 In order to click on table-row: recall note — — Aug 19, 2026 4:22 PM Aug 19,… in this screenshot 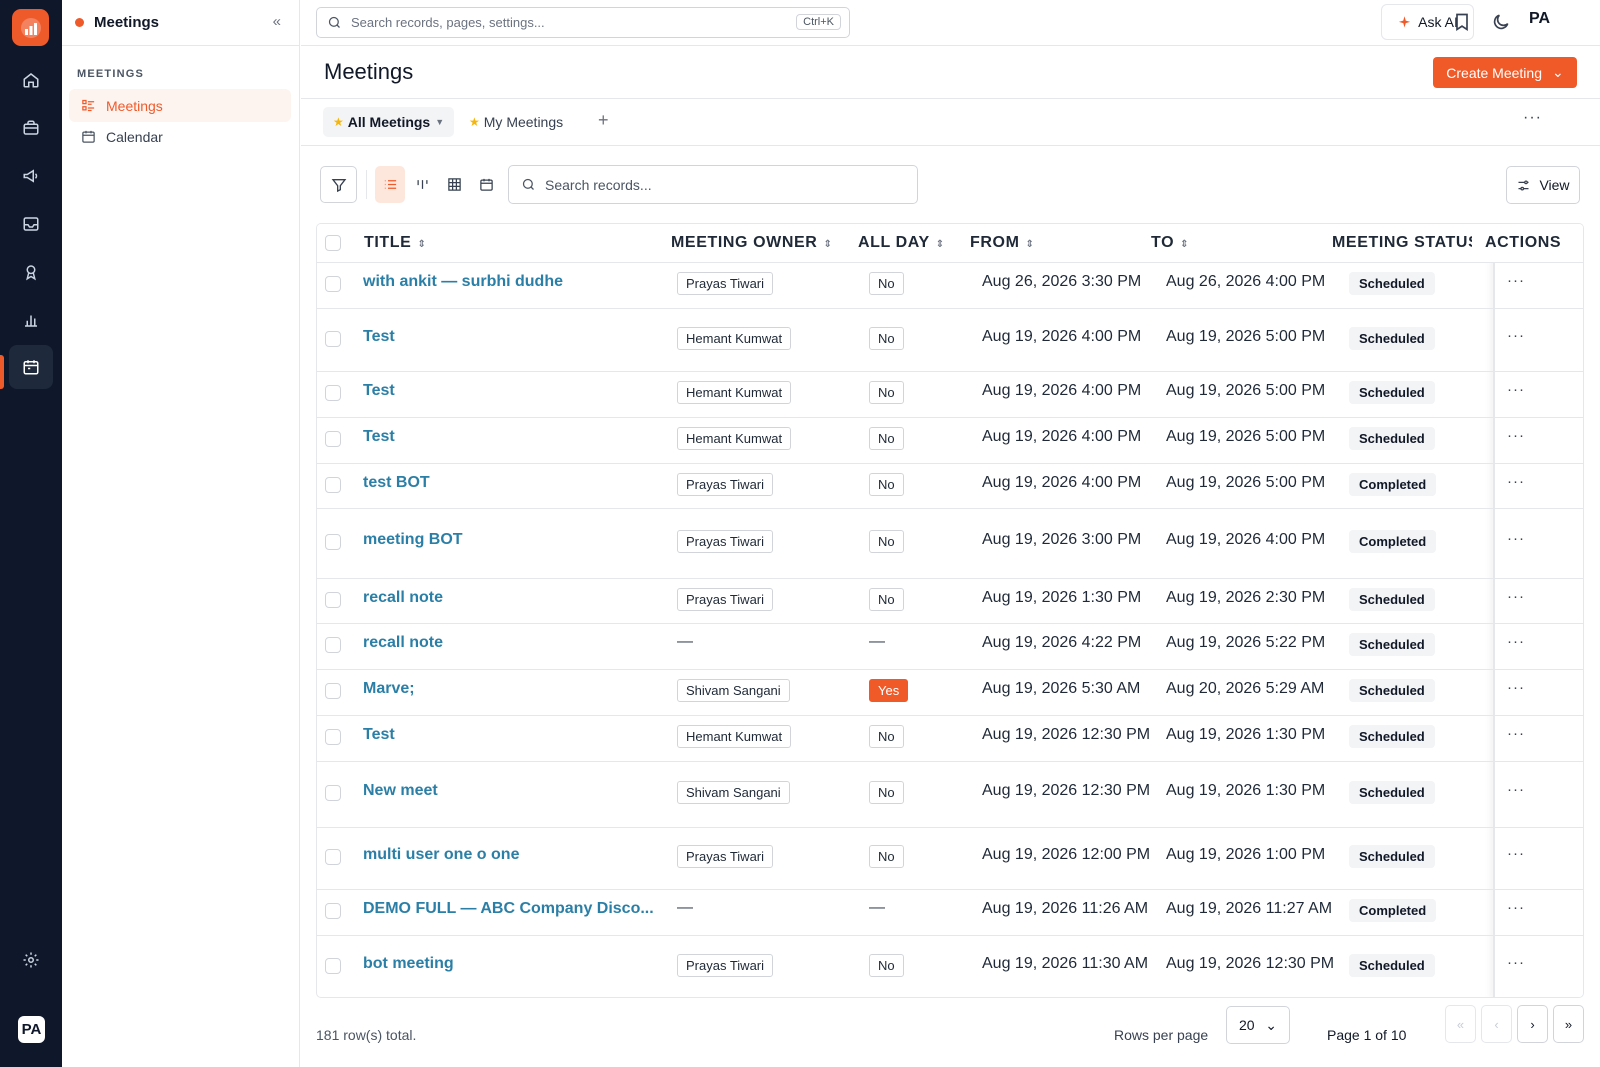, I will do `click(950, 647)`.